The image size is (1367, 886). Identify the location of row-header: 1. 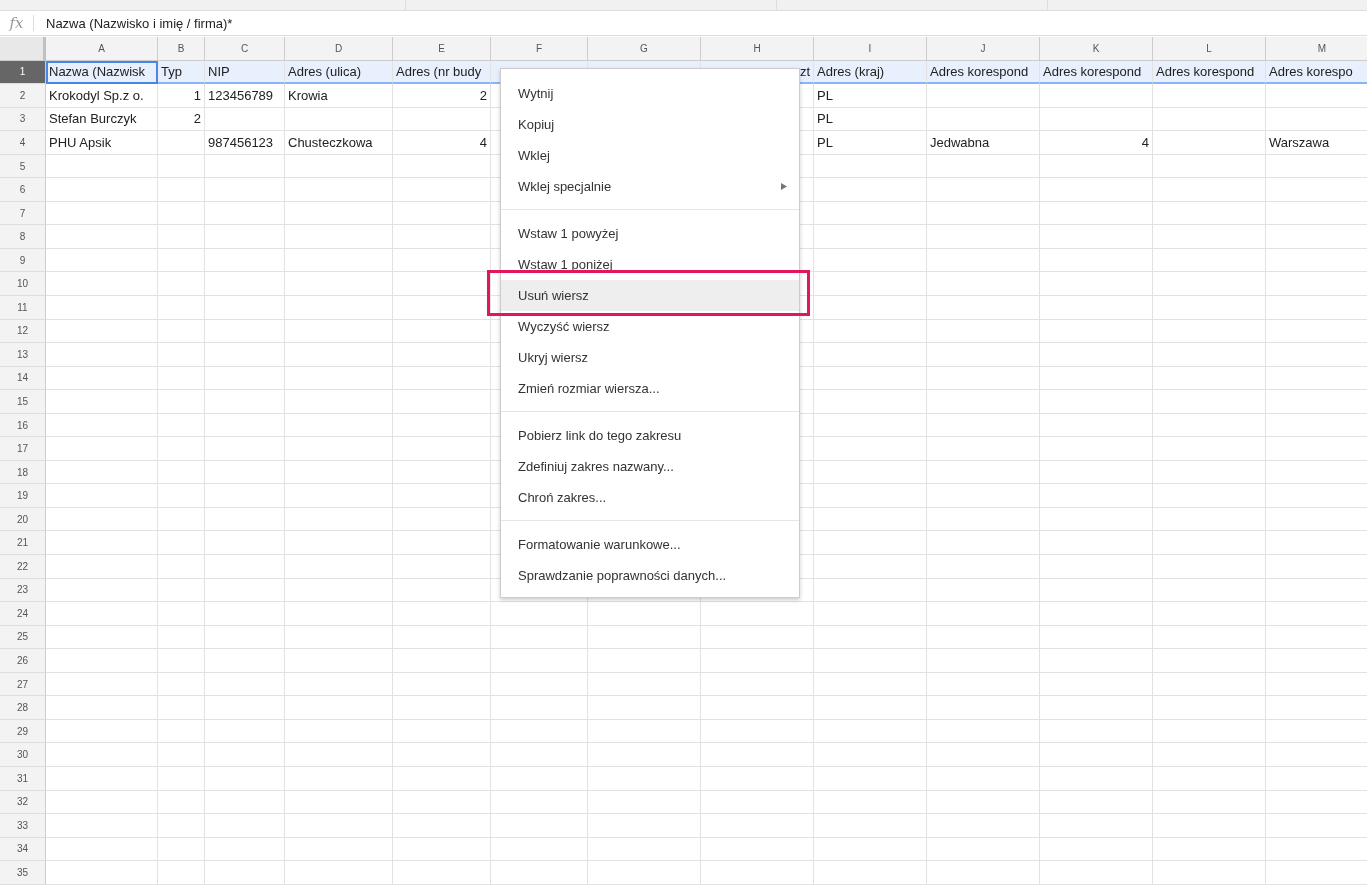
(23, 72).